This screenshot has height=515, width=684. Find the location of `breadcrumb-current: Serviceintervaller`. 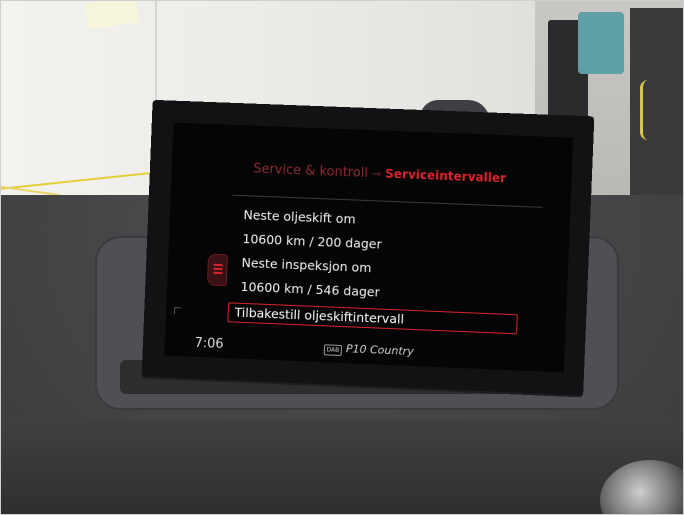

breadcrumb-current: Serviceintervaller is located at coordinates (445, 176).